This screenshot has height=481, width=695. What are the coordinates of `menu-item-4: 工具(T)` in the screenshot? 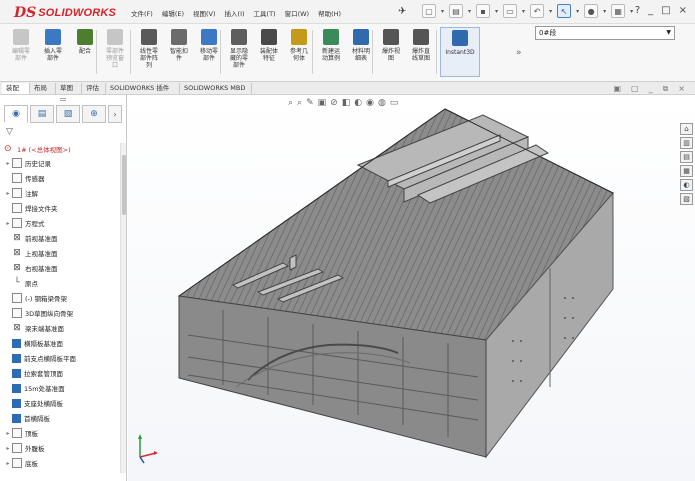 It's located at (265, 13).